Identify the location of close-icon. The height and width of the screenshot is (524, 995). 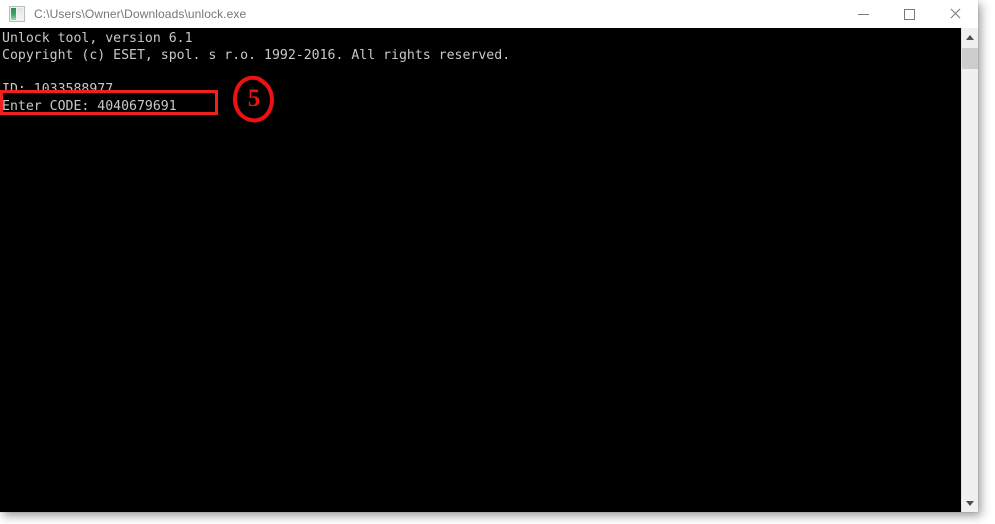
(955, 14).